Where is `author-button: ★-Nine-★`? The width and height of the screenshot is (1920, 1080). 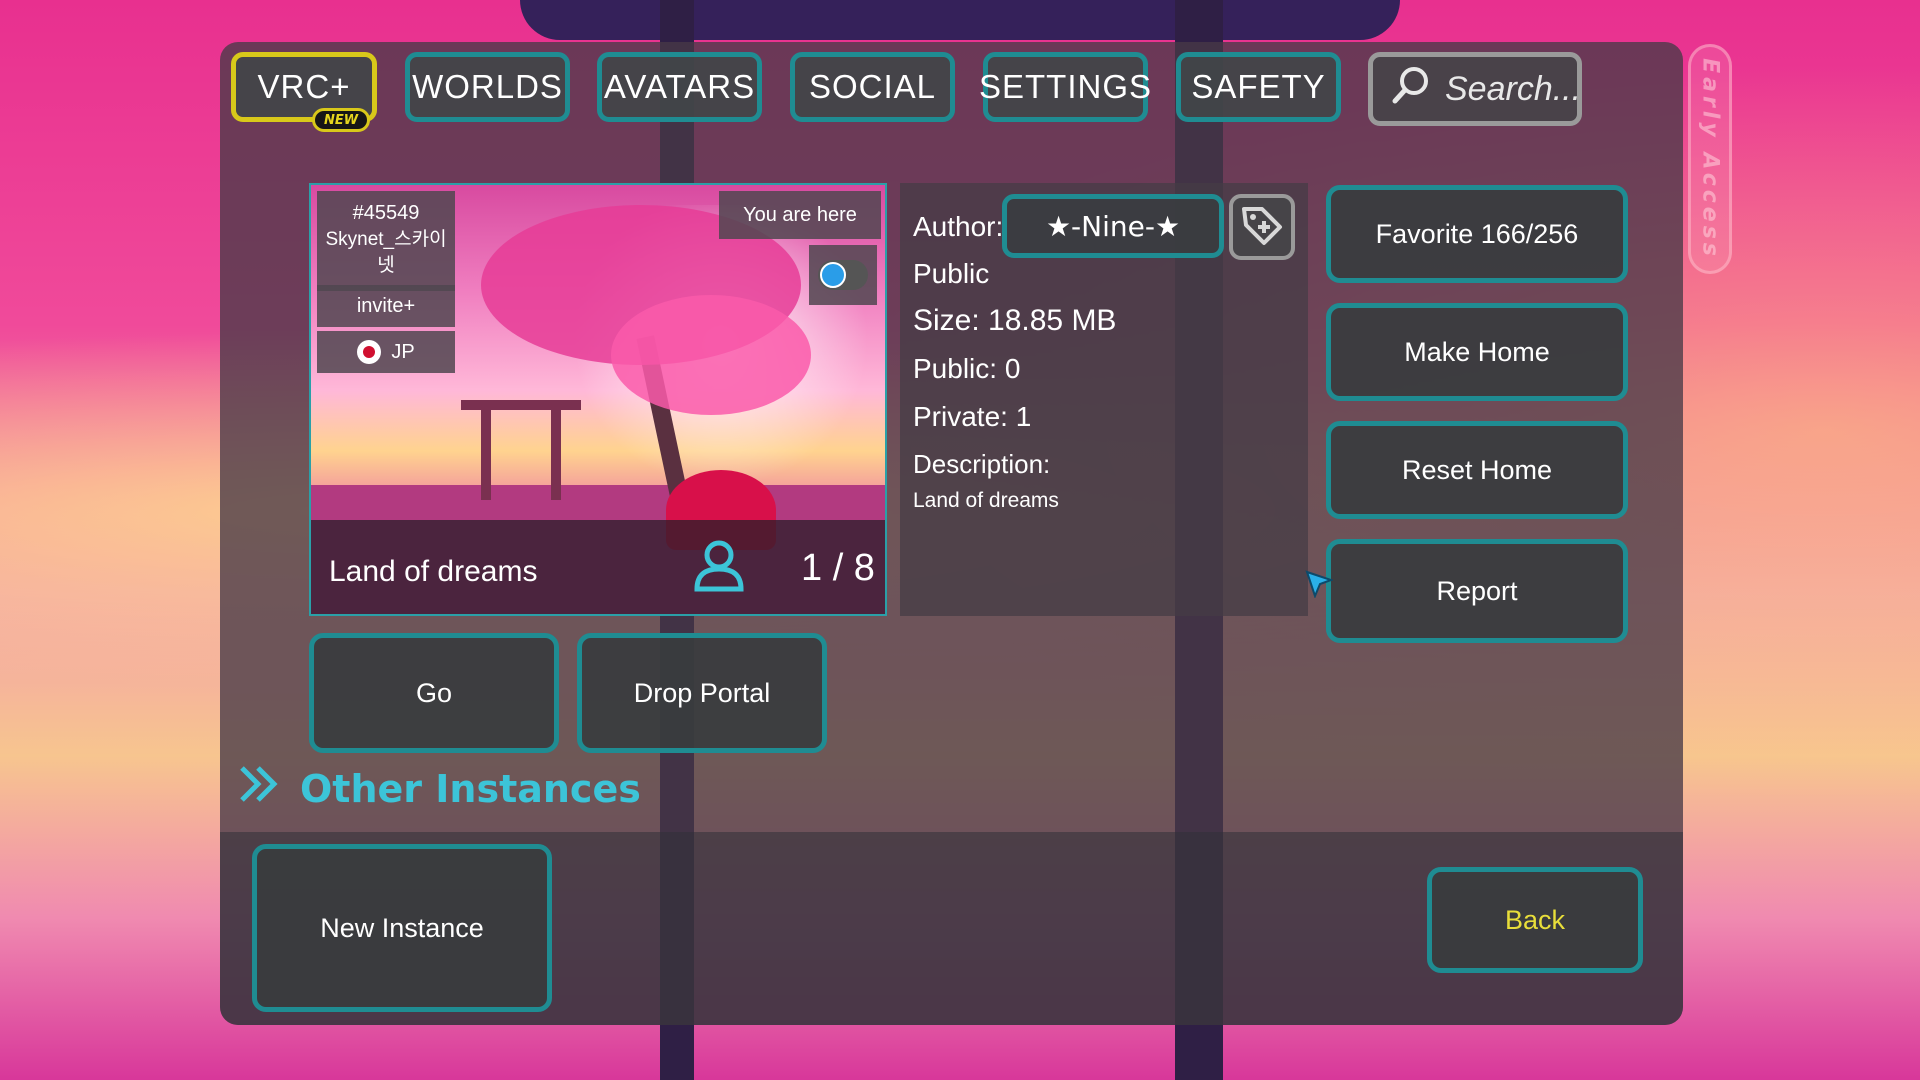 author-button: ★-Nine-★ is located at coordinates (1113, 226).